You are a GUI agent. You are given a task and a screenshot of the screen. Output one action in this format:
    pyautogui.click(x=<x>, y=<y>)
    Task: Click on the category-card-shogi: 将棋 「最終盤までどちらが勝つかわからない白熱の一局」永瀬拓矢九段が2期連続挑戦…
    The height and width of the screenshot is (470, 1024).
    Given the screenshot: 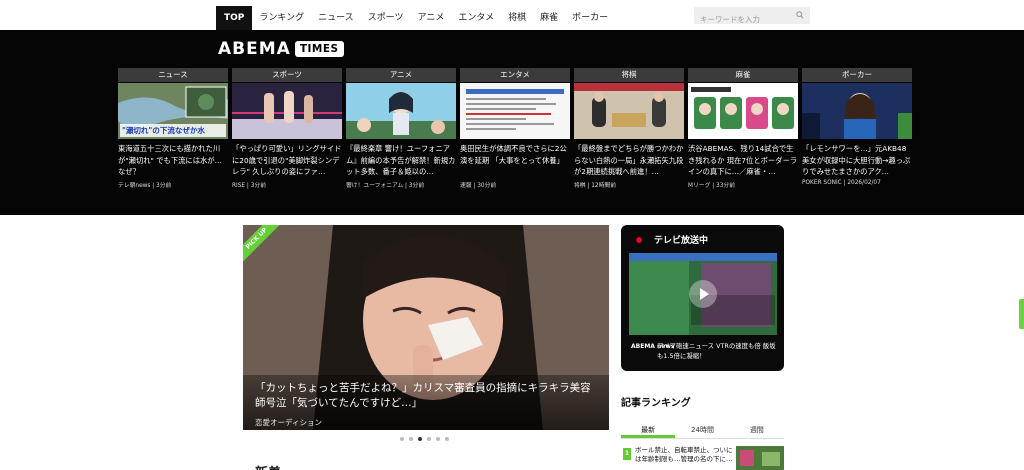 What is the action you would take?
    pyautogui.click(x=629, y=128)
    